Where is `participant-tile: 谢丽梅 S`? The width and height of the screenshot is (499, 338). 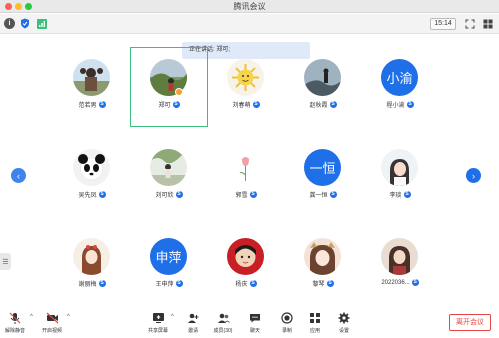
participant-tile: 谢丽梅 S is located at coordinates (92, 266).